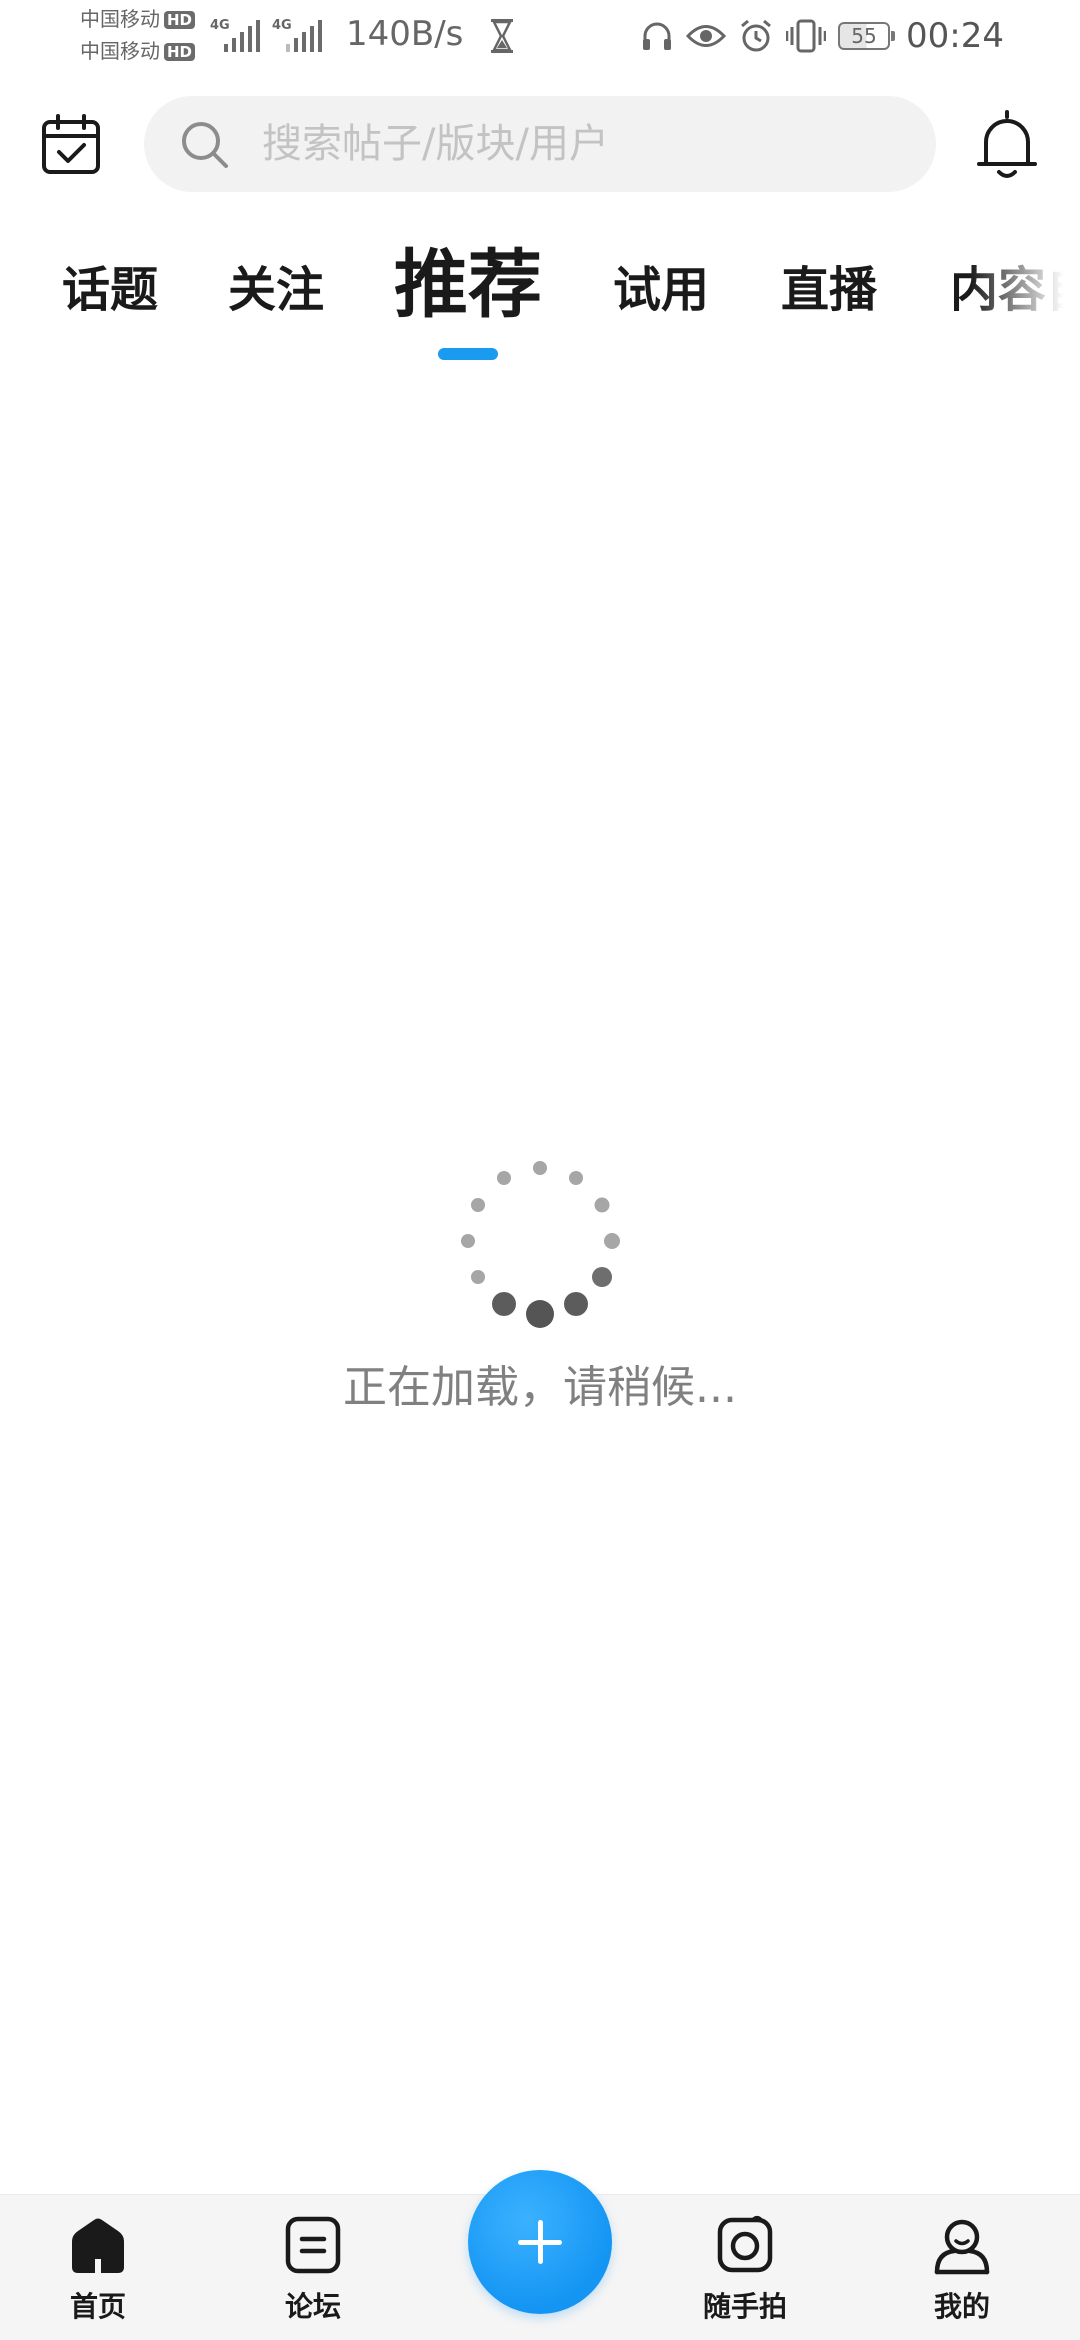 Image resolution: width=1080 pixels, height=2340 pixels. What do you see at coordinates (864, 36) in the screenshot?
I see `battery-level: 55` at bounding box center [864, 36].